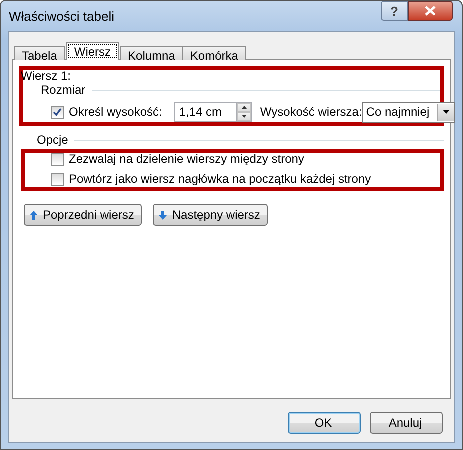 The height and width of the screenshot is (450, 463). I want to click on section-heading: Rozmiar, so click(63, 90).